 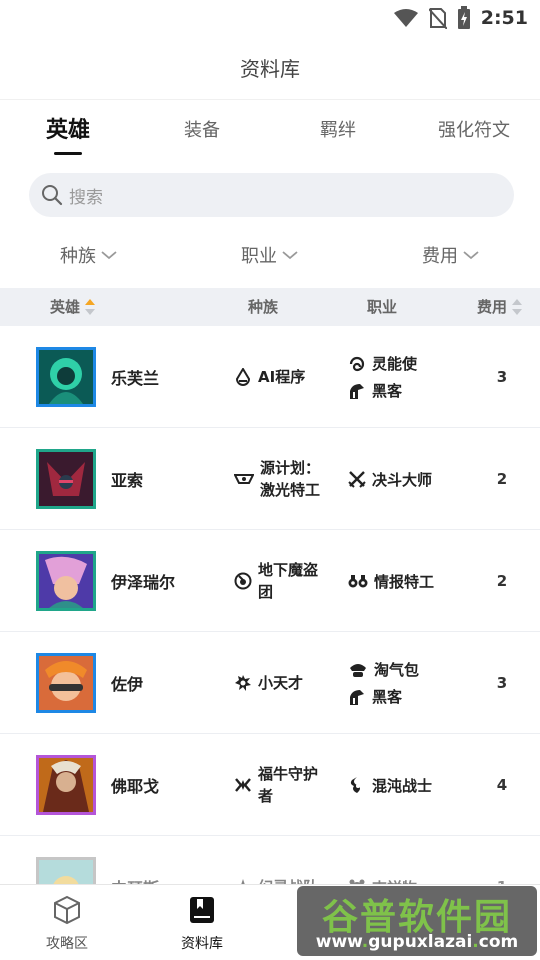 What do you see at coordinates (259, 256) in the screenshot?
I see `filter-label: 职业` at bounding box center [259, 256].